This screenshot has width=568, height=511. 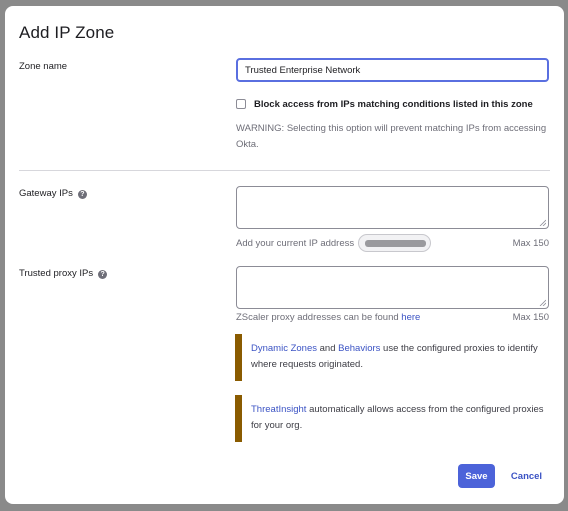 What do you see at coordinates (476, 476) in the screenshot?
I see `save-button: Save` at bounding box center [476, 476].